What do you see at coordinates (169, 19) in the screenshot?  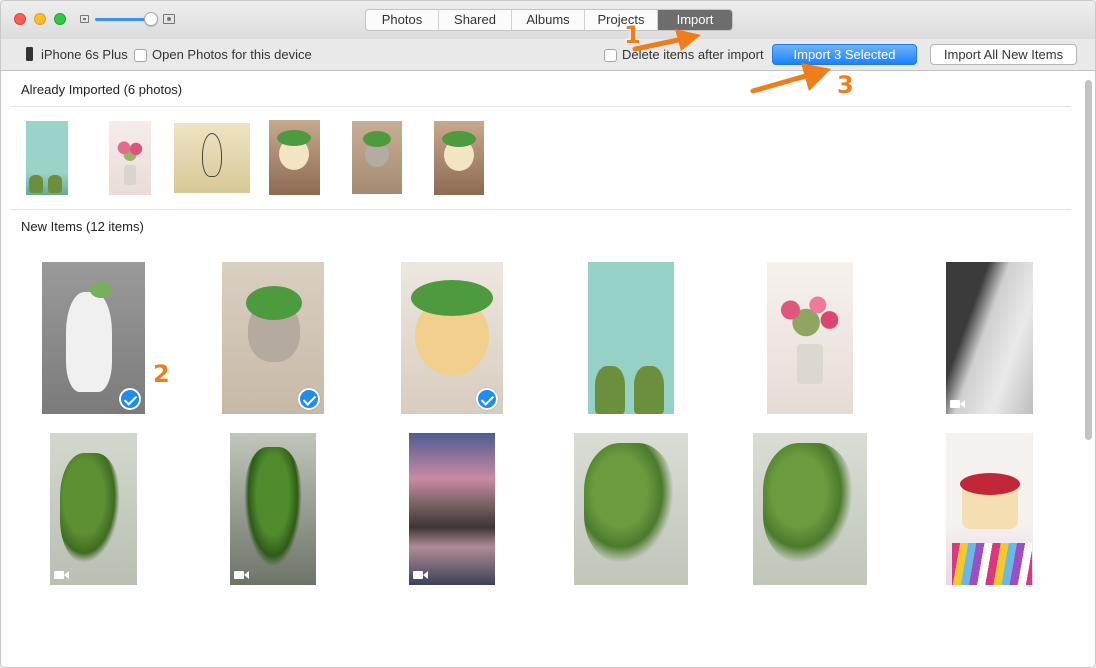 I see `large-thumbnail-icon` at bounding box center [169, 19].